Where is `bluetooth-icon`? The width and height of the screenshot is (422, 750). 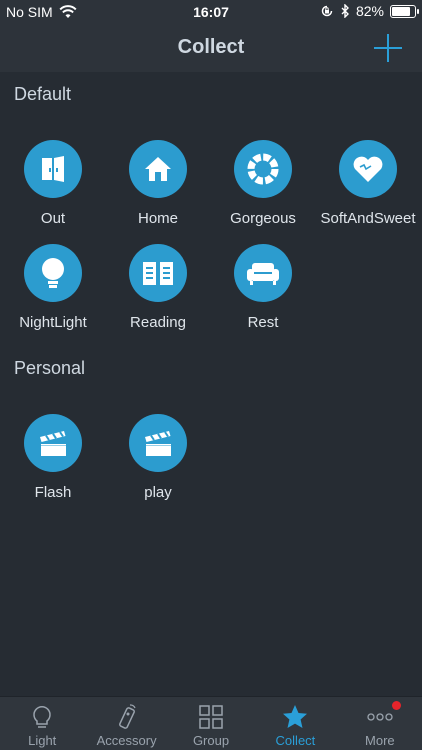 bluetooth-icon is located at coordinates (345, 11).